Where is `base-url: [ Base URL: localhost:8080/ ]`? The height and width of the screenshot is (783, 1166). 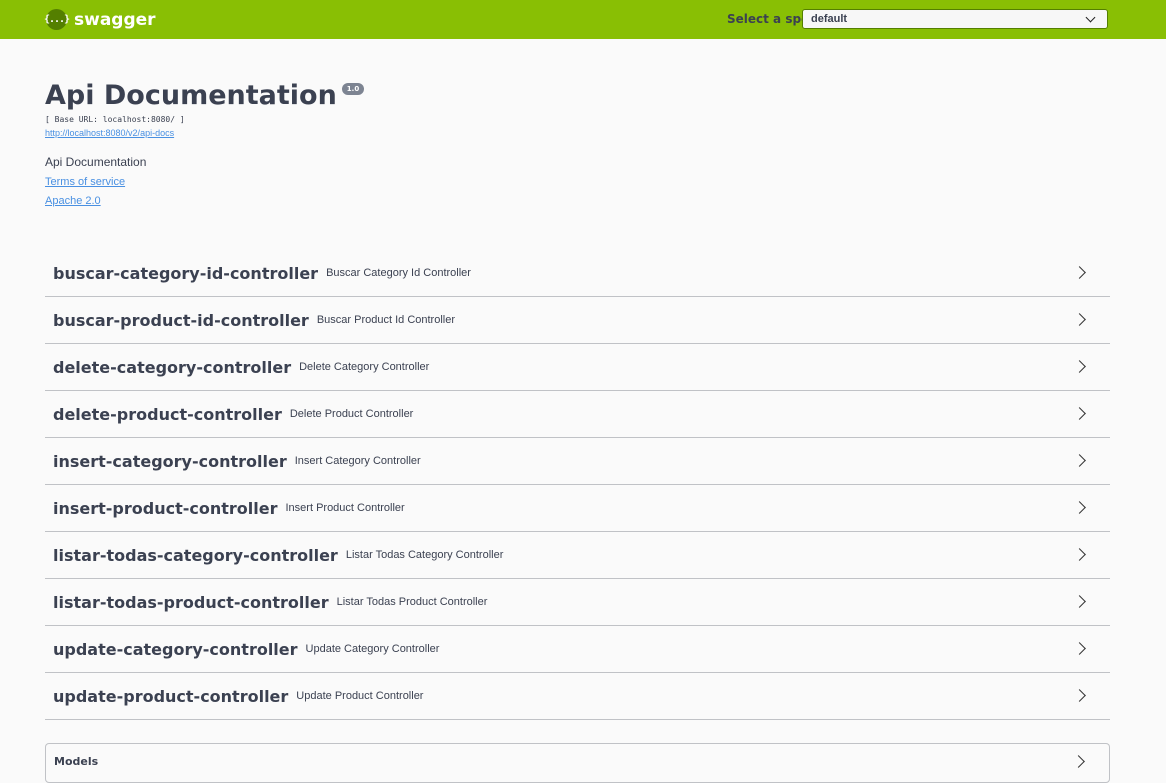
base-url: [ Base URL: localhost:8080/ ] is located at coordinates (115, 119).